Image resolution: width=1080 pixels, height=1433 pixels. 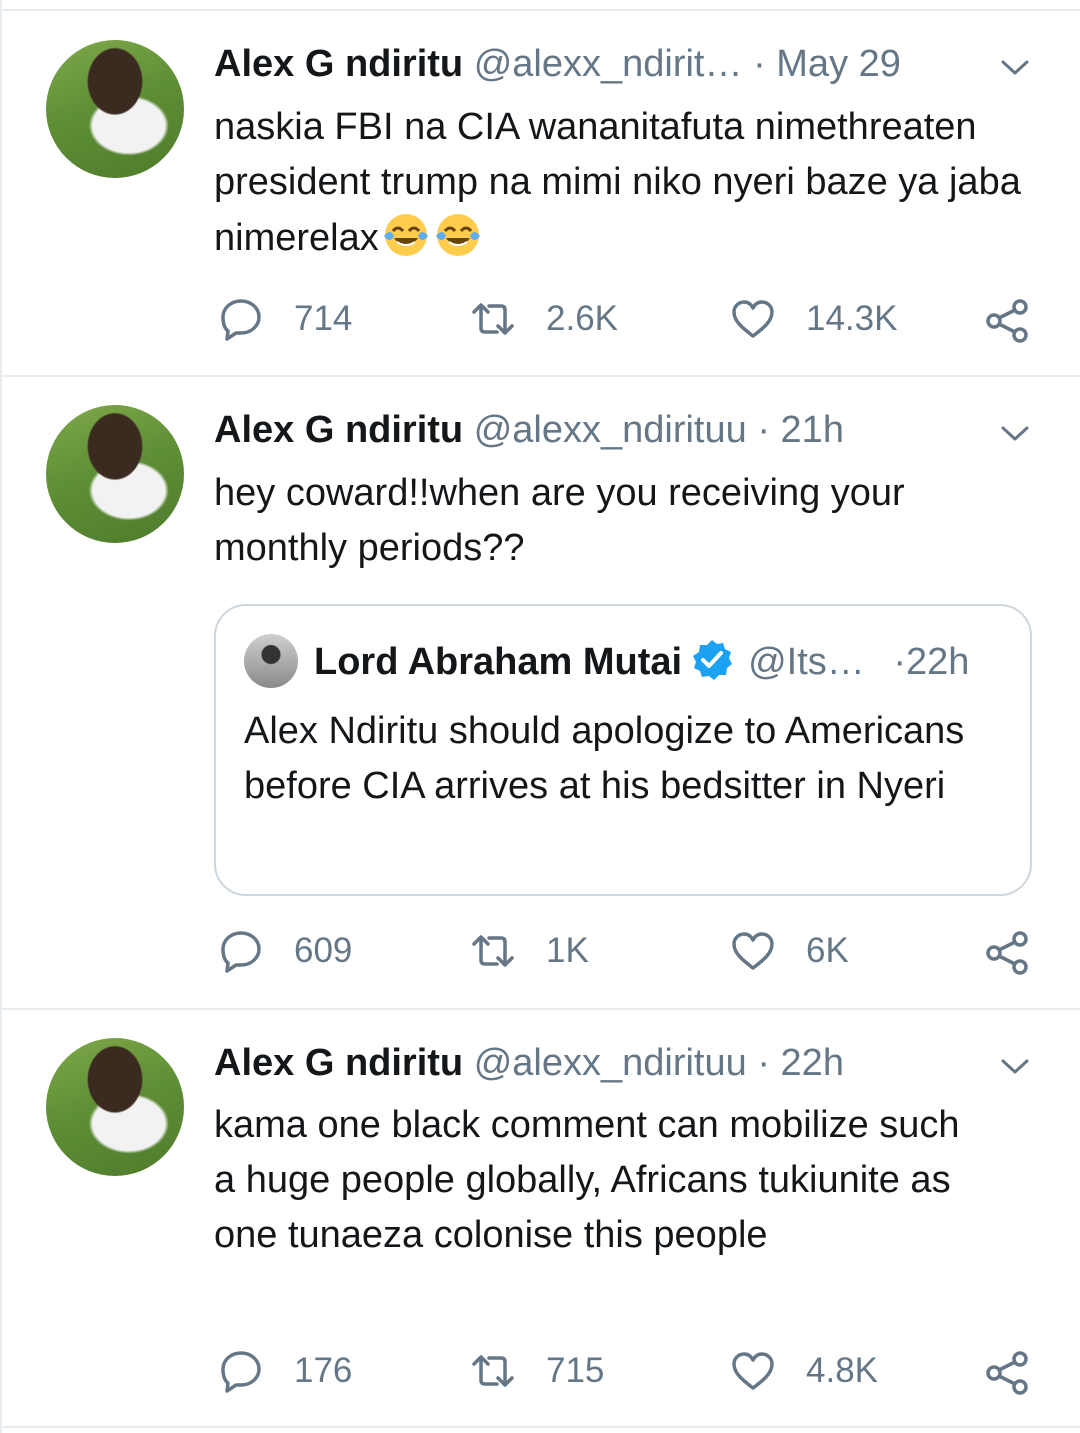 I want to click on quoted-header: Lord Abraham Mutai @Its… ·22h, so click(x=641, y=662).